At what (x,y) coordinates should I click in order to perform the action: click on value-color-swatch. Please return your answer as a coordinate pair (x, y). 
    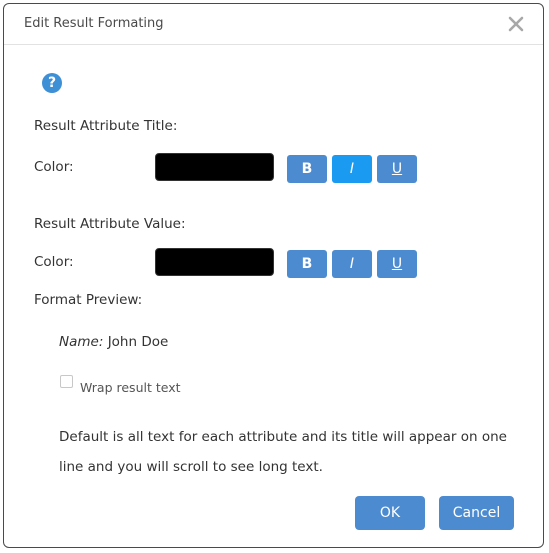
    Looking at the image, I should click on (214, 262).